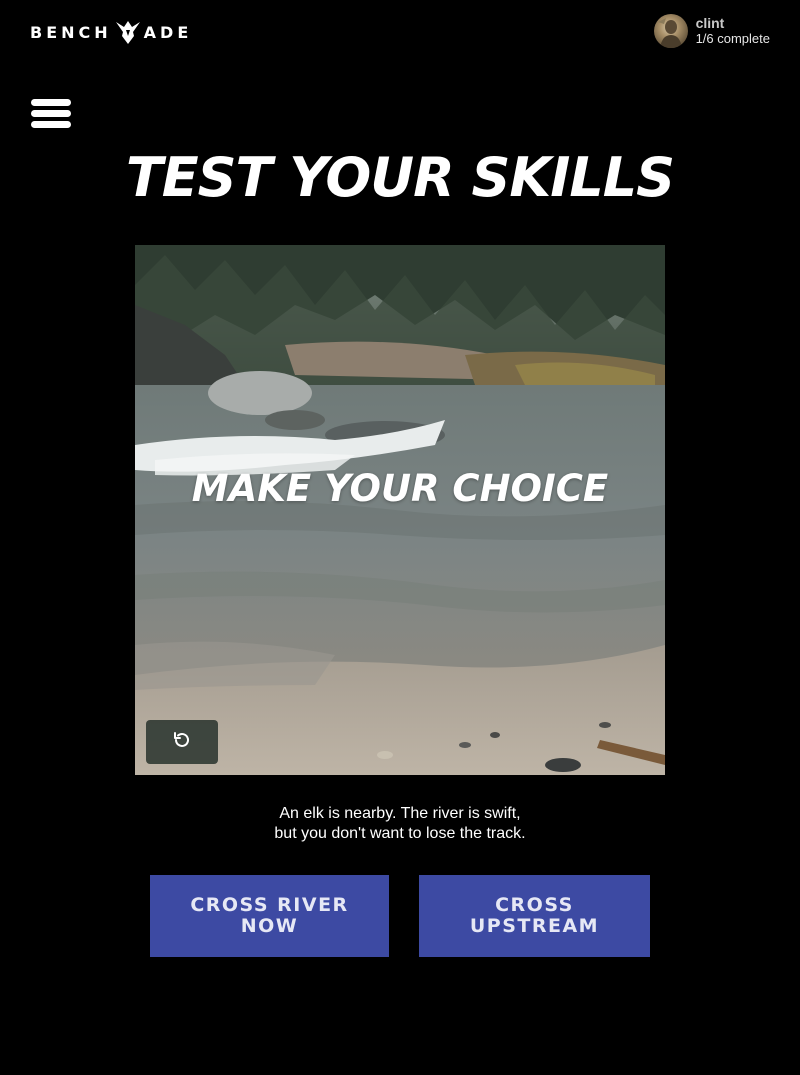 The height and width of the screenshot is (1075, 800). I want to click on butterfly-logo-icon, so click(128, 32).